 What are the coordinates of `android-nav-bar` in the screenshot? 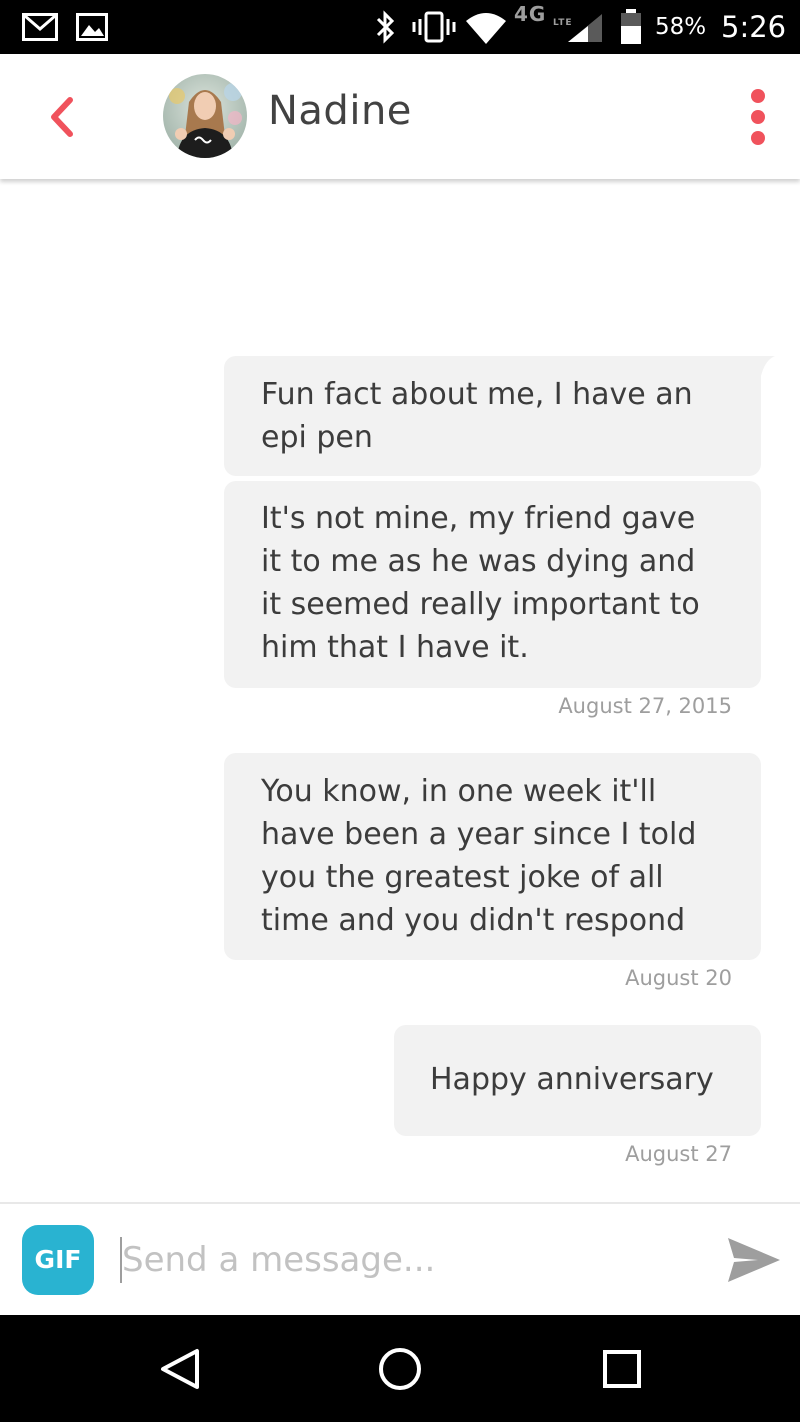 It's located at (400, 1368).